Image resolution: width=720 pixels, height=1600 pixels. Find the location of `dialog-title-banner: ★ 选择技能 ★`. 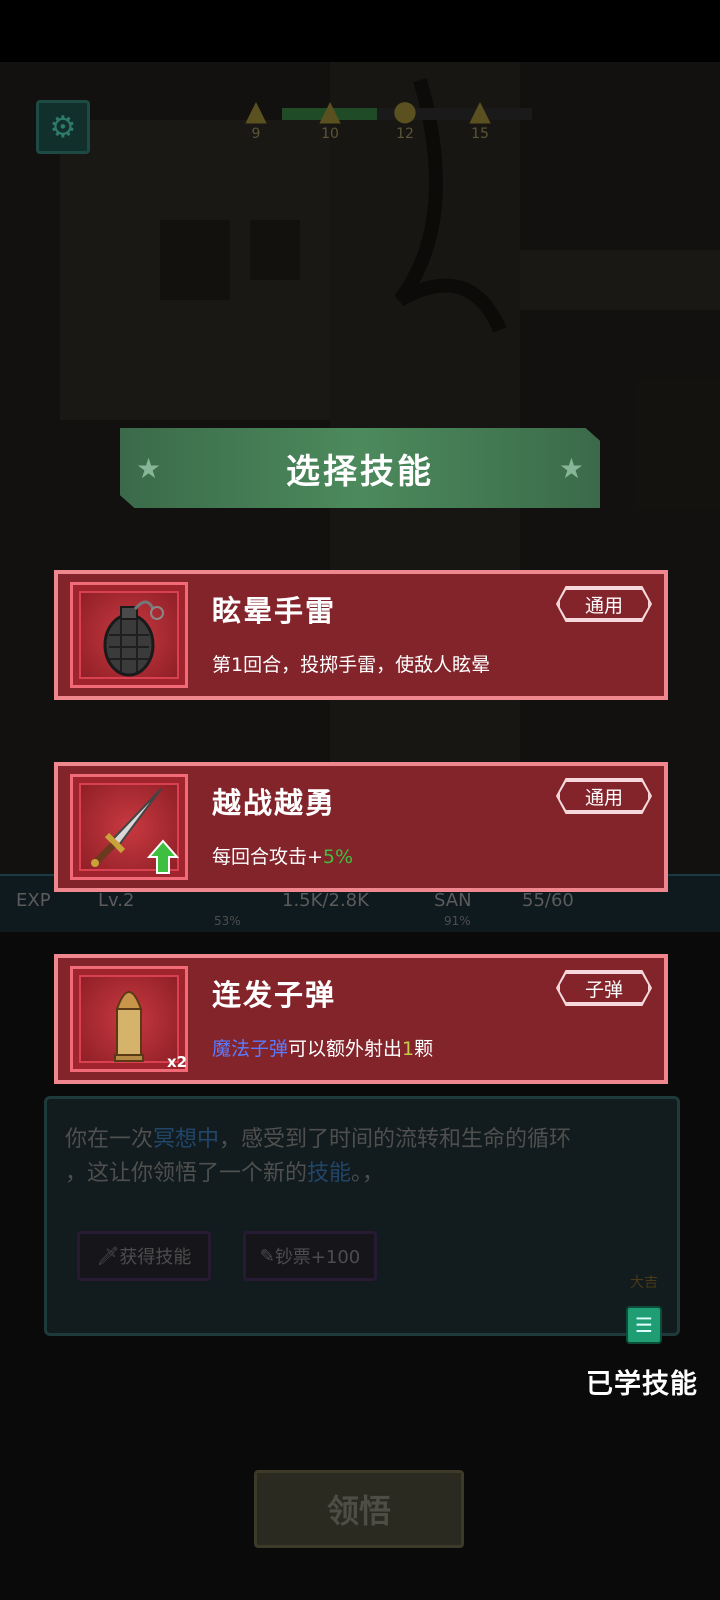

dialog-title-banner: ★ 选择技能 ★ is located at coordinates (360, 468).